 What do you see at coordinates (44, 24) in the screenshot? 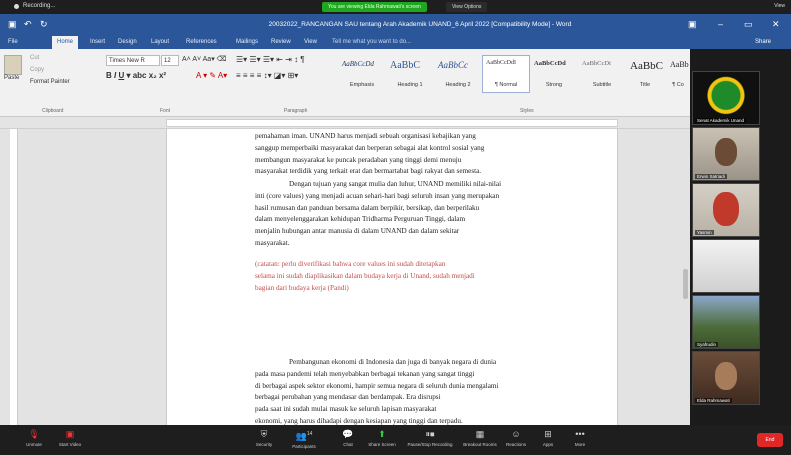
I see `redo-icon: ↻` at bounding box center [44, 24].